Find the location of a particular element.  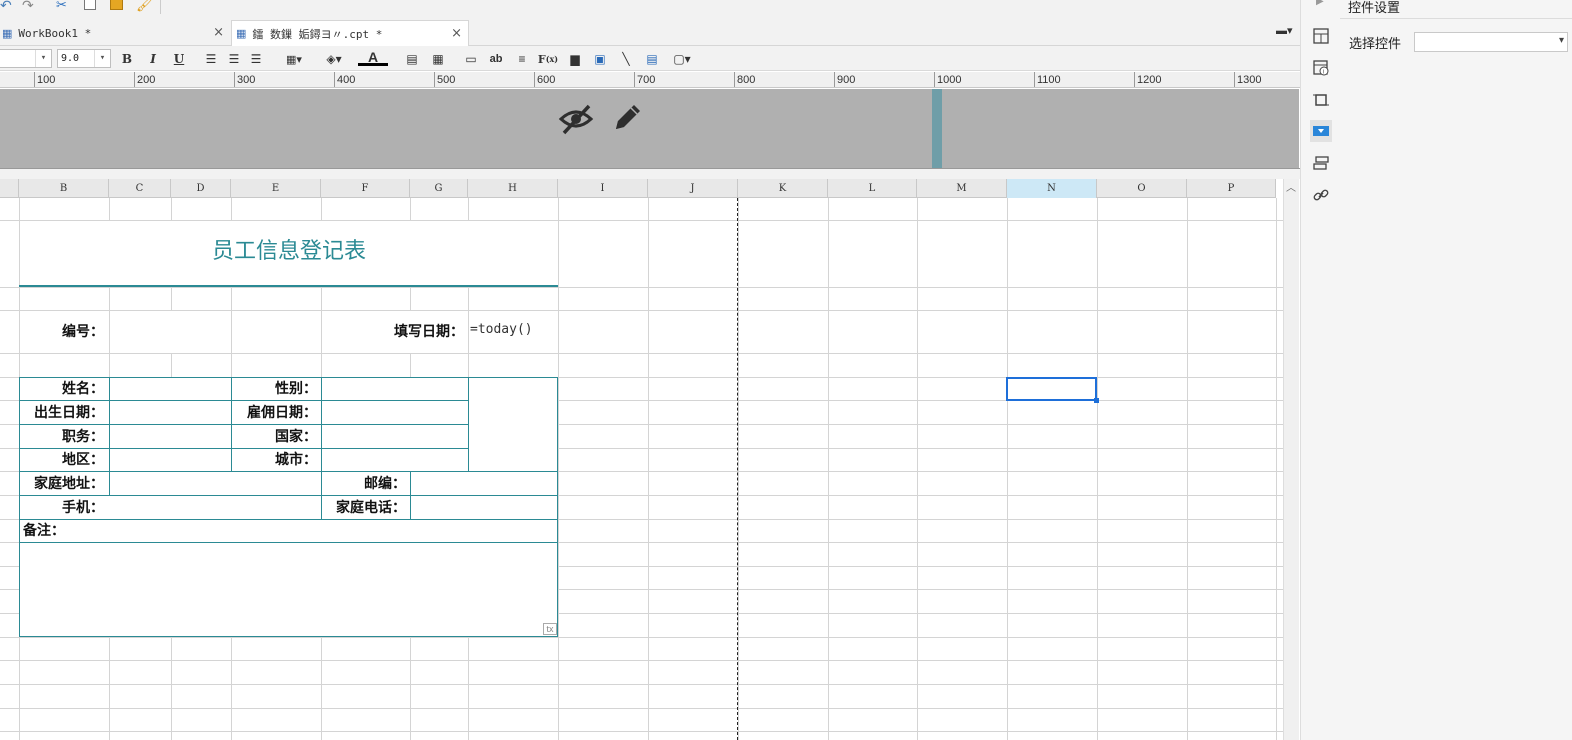

column-header-selected: N is located at coordinates (1052, 188).